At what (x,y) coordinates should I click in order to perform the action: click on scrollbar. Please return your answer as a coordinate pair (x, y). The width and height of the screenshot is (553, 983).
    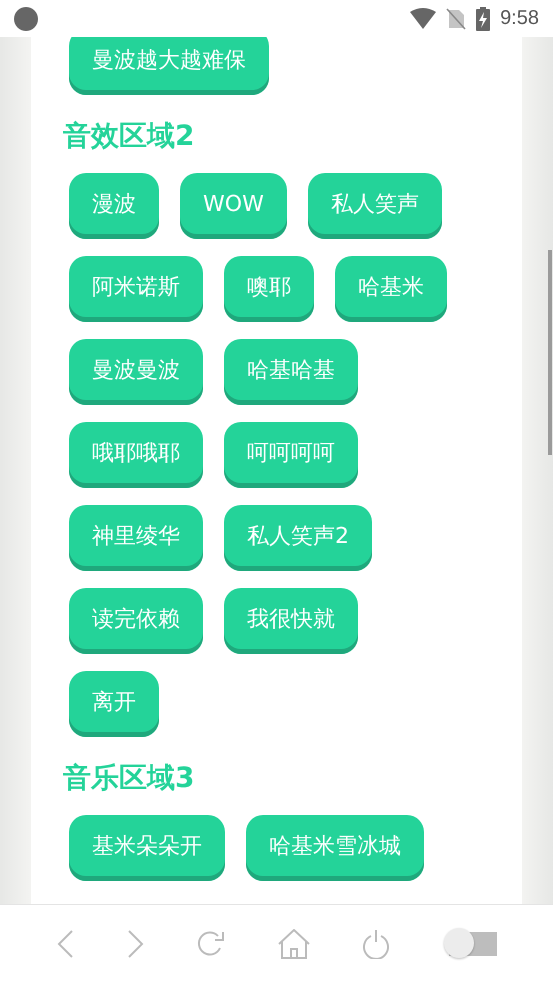
    Looking at the image, I should click on (550, 352).